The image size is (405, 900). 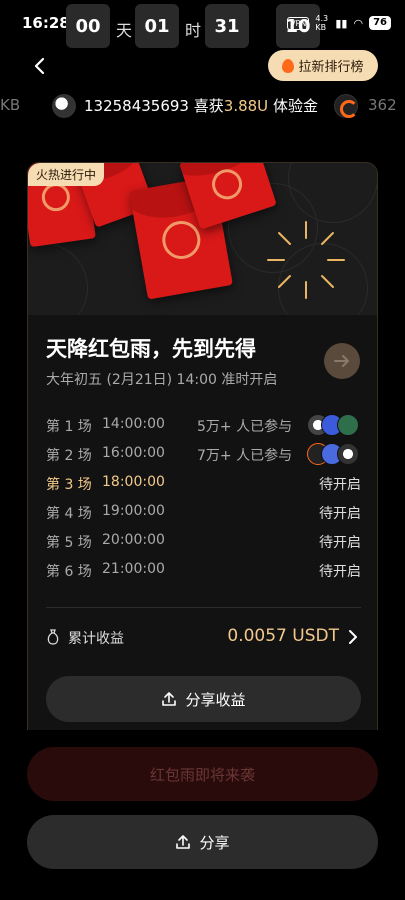 I want to click on countdown-day-unit: 天, so click(x=124, y=30).